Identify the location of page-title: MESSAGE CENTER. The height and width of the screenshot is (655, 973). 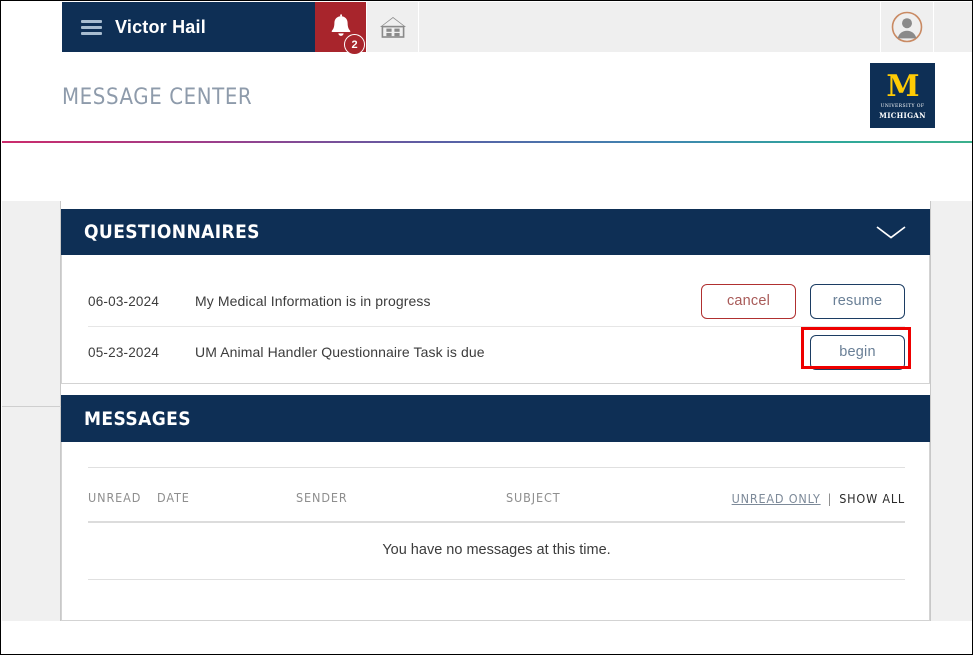
(157, 97).